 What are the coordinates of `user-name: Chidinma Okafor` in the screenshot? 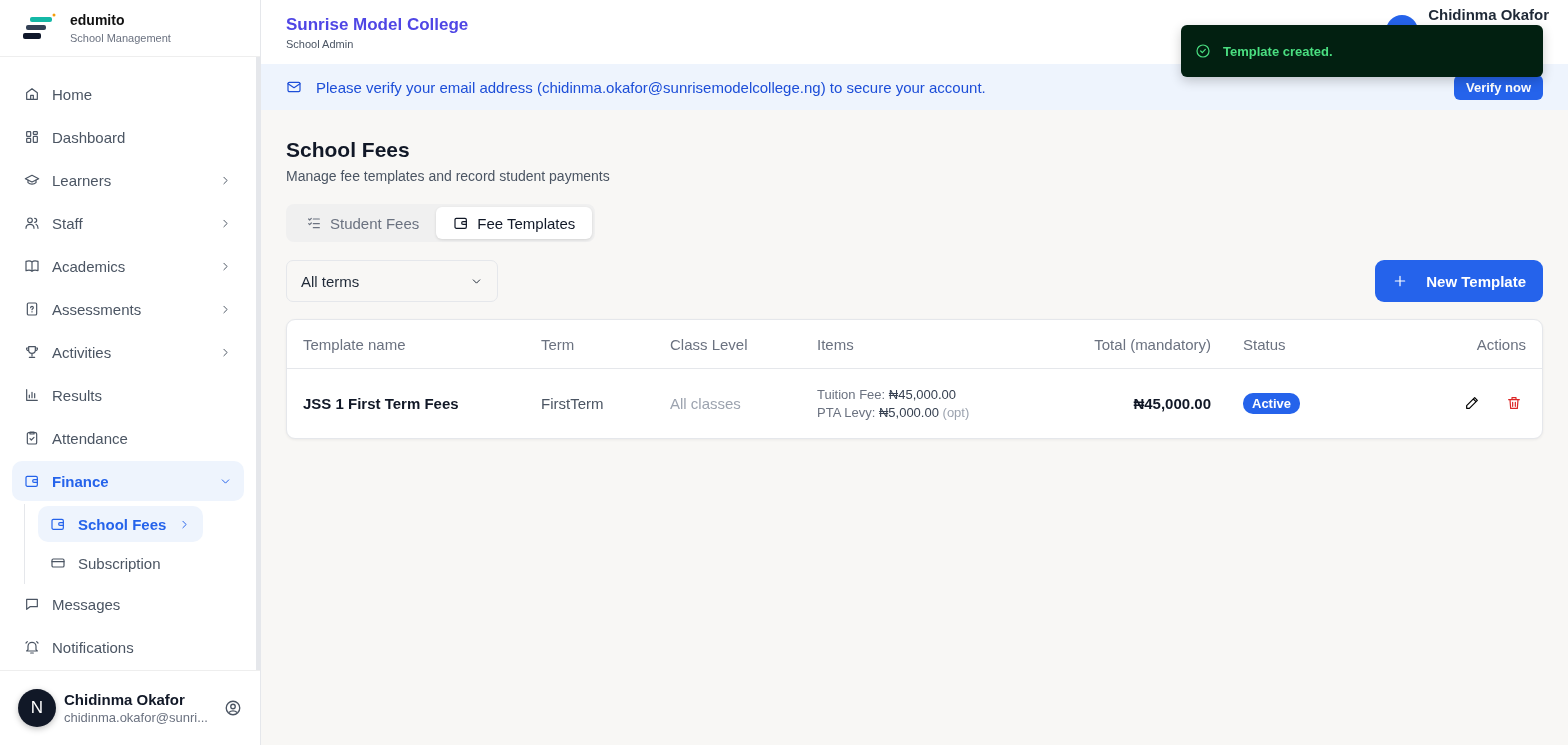 It's located at (125, 700).